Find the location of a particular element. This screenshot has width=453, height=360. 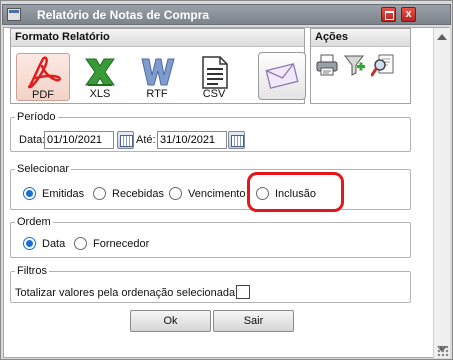

ok-button: Ok is located at coordinates (170, 321).